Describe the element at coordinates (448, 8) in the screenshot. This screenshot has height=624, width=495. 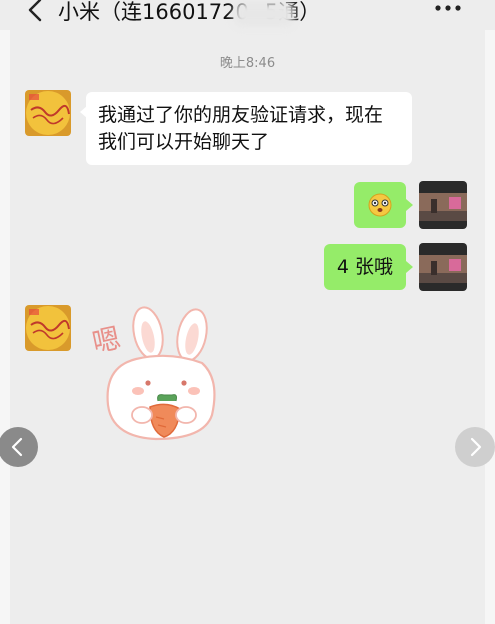
I see `more-dots-icon` at that location.